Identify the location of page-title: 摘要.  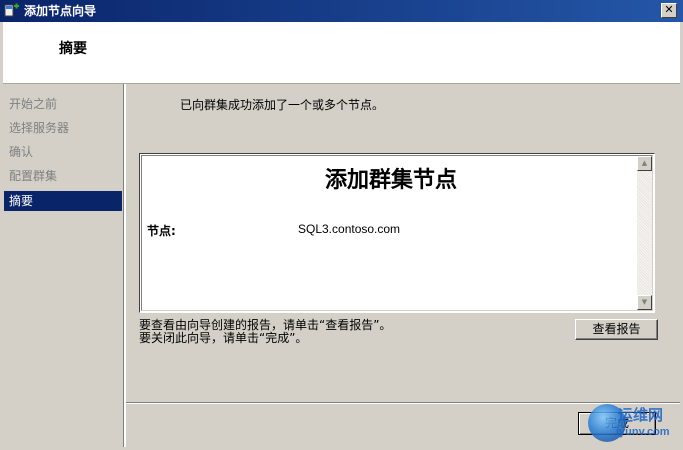
(73, 49).